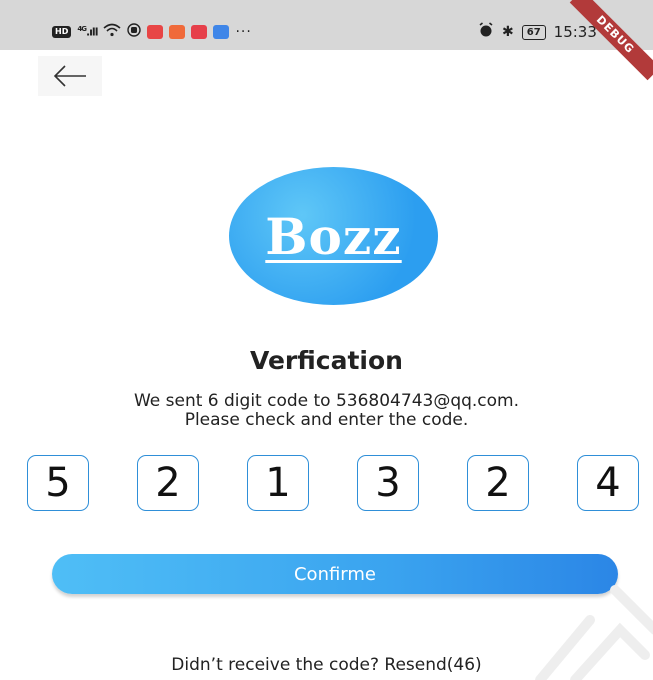  What do you see at coordinates (168, 483) in the screenshot?
I see `code-digit-2: 2` at bounding box center [168, 483].